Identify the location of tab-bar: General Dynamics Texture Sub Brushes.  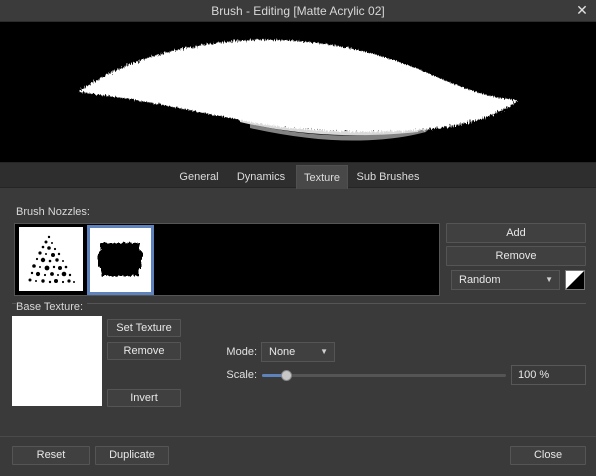
(298, 175).